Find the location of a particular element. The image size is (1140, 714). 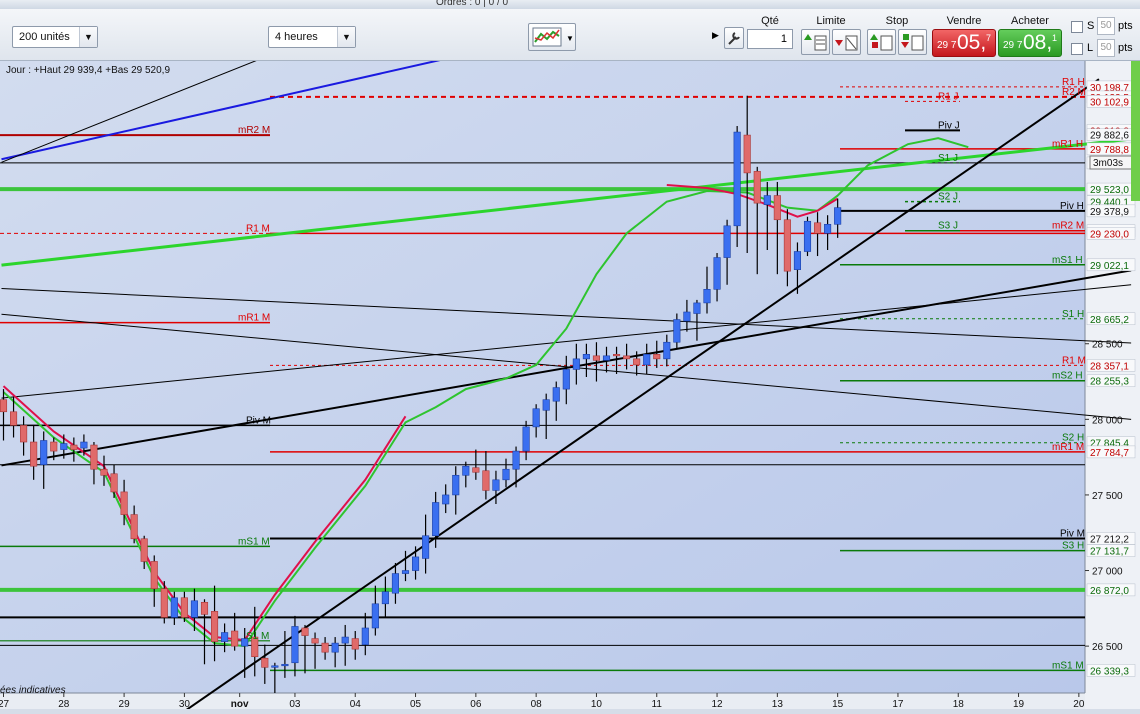

x-tick-label: 18 is located at coordinates (959, 704).